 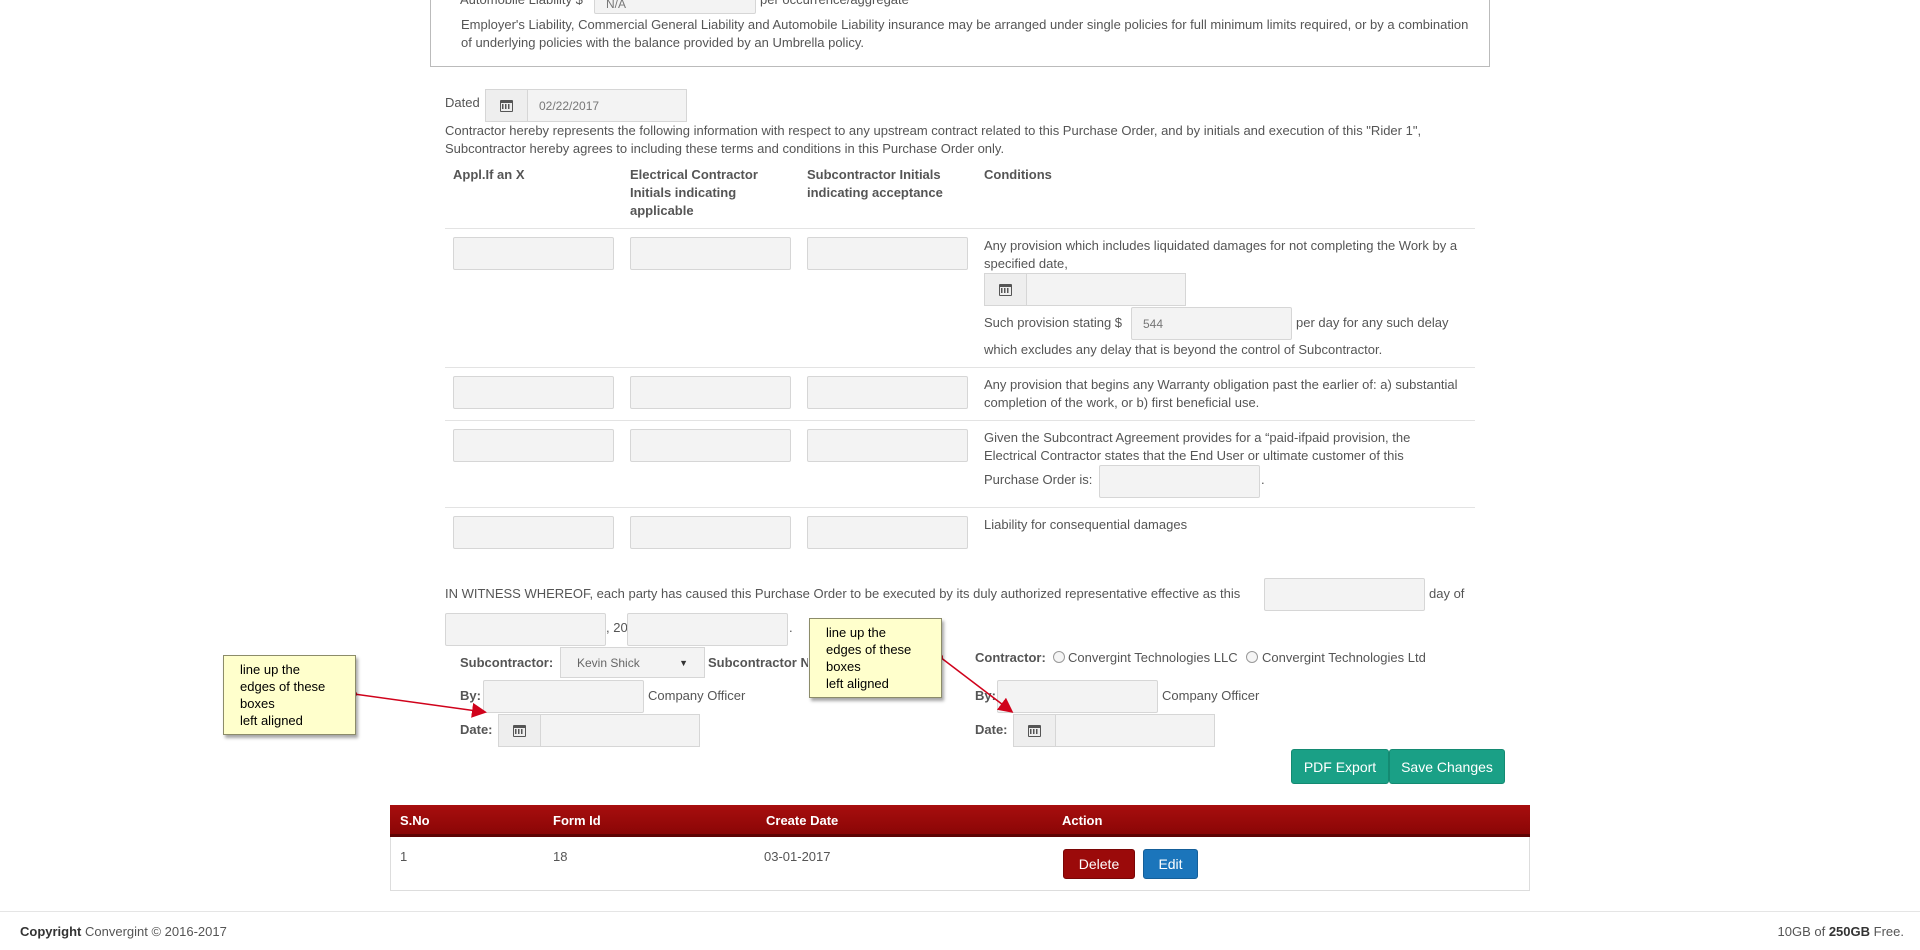 I want to click on col-header-create-date: Create Date, so click(x=802, y=820).